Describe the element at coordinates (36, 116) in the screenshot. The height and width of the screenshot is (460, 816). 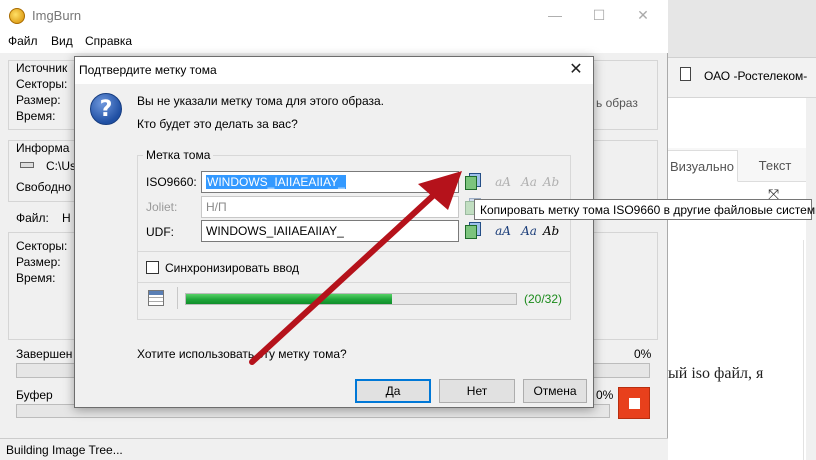
I see `source-time-label: Время:` at that location.